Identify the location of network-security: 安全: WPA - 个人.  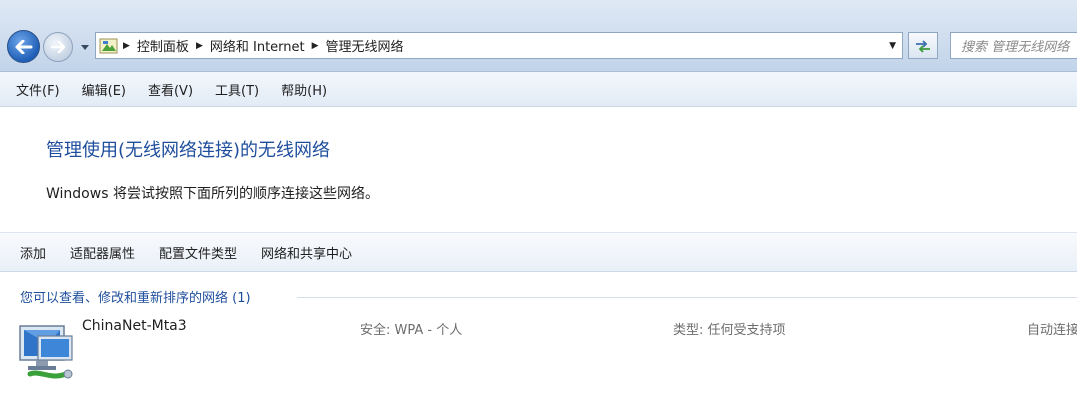
(411, 330).